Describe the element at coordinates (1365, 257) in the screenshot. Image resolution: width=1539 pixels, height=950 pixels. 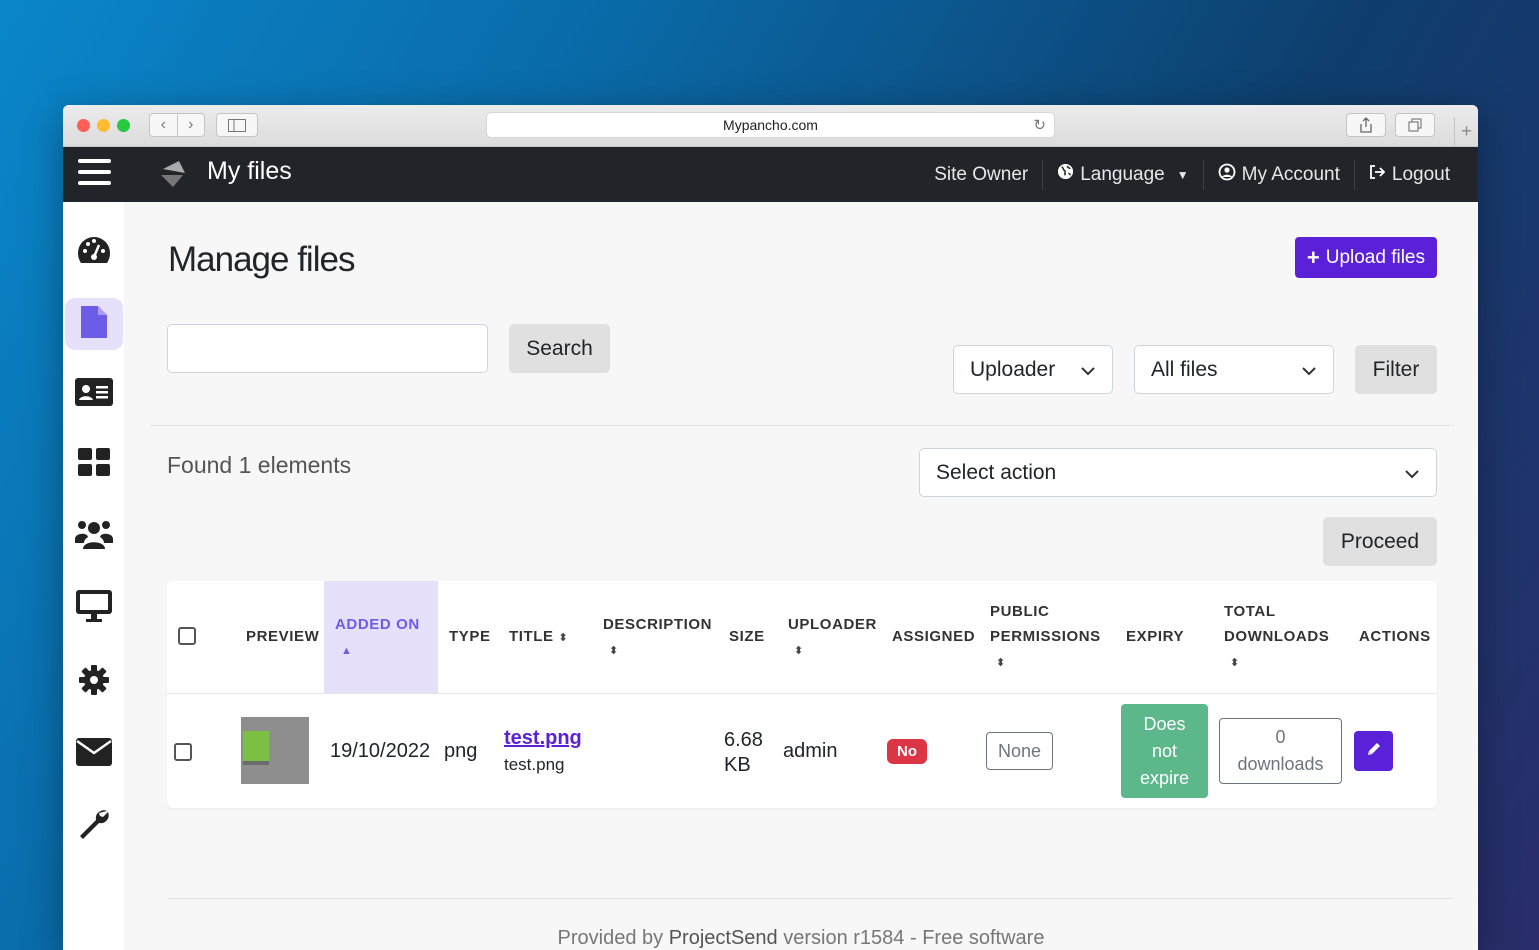
I see `upload-files-button: + Upload files` at that location.